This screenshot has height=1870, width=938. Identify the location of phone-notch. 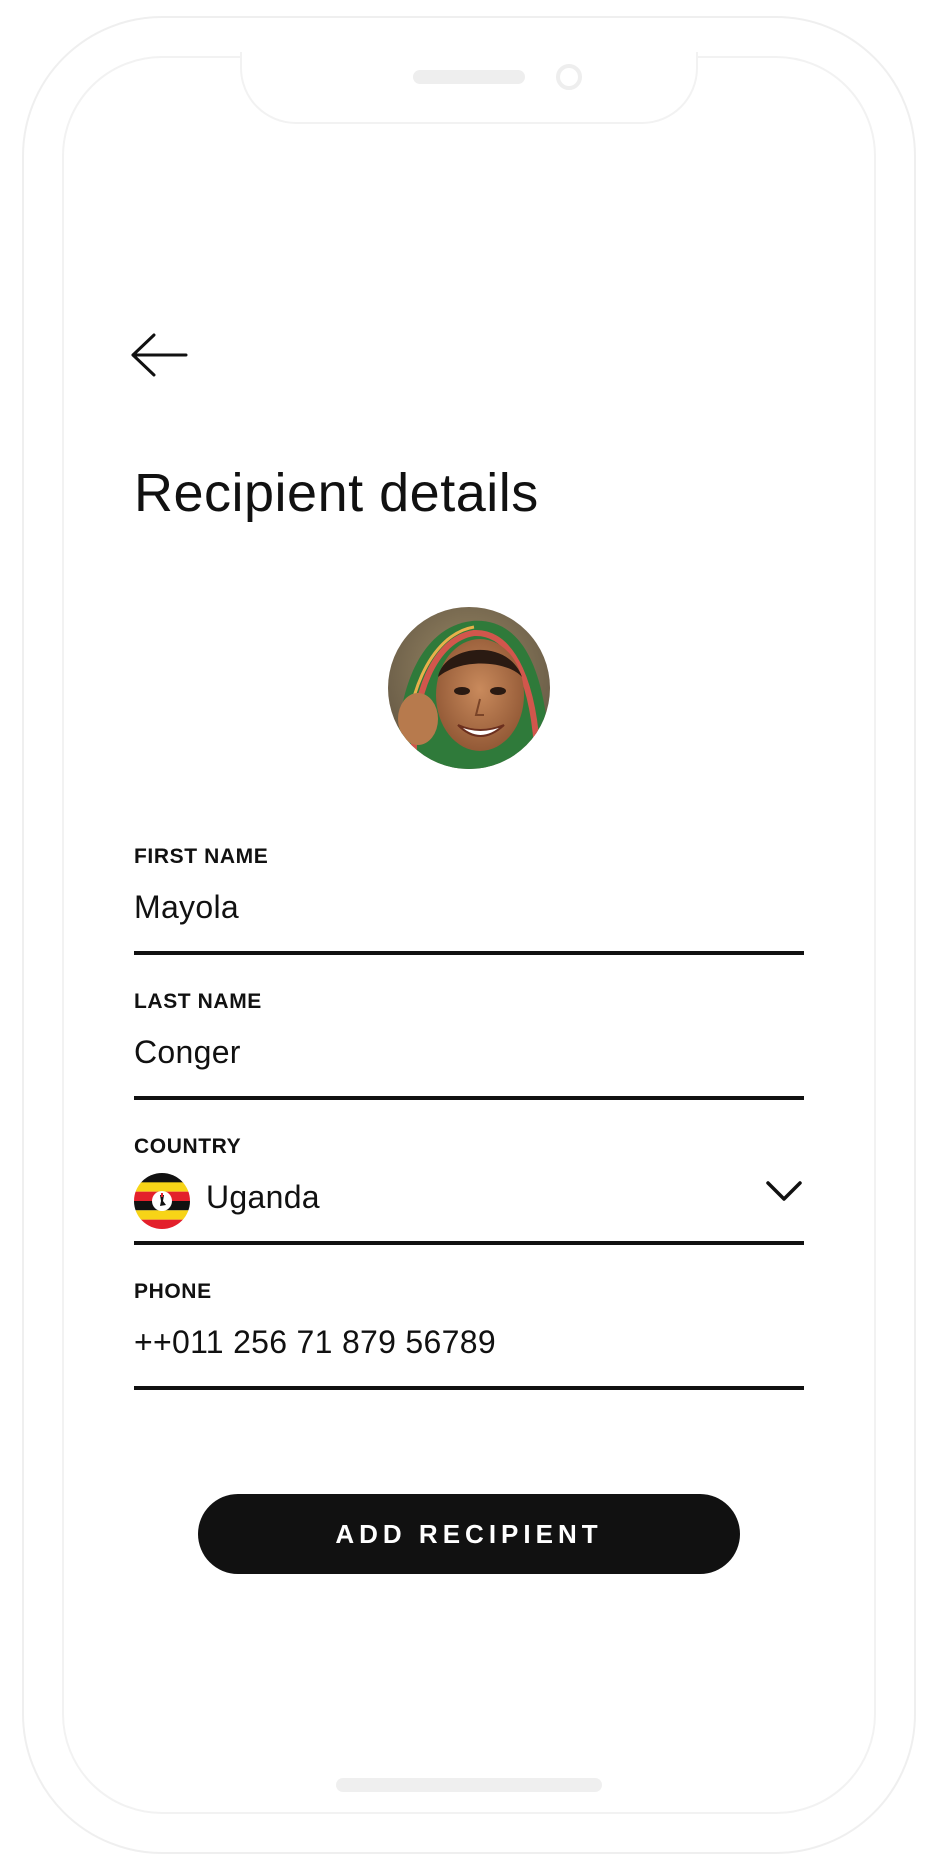
(469, 88).